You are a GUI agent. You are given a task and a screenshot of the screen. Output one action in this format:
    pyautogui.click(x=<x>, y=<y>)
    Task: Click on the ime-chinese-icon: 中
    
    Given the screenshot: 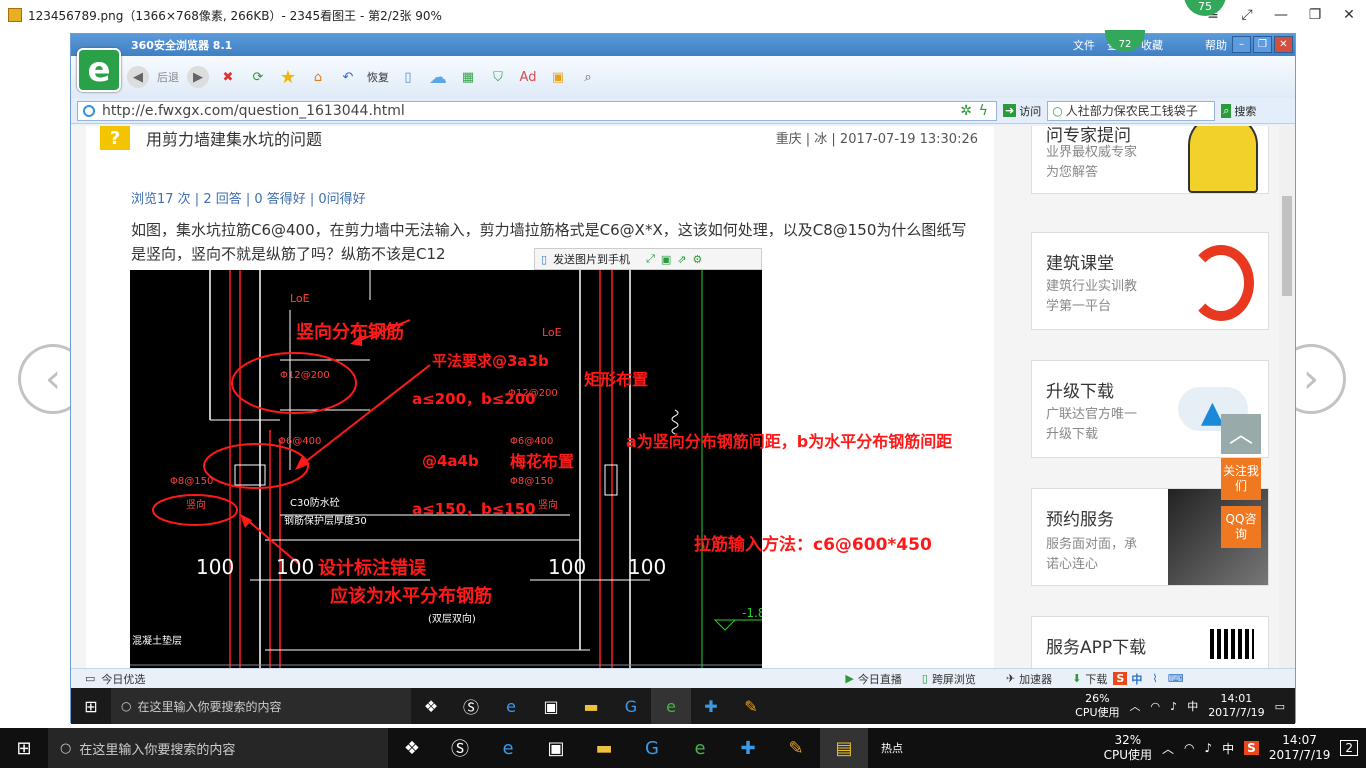 What is the action you would take?
    pyautogui.click(x=1136, y=679)
    